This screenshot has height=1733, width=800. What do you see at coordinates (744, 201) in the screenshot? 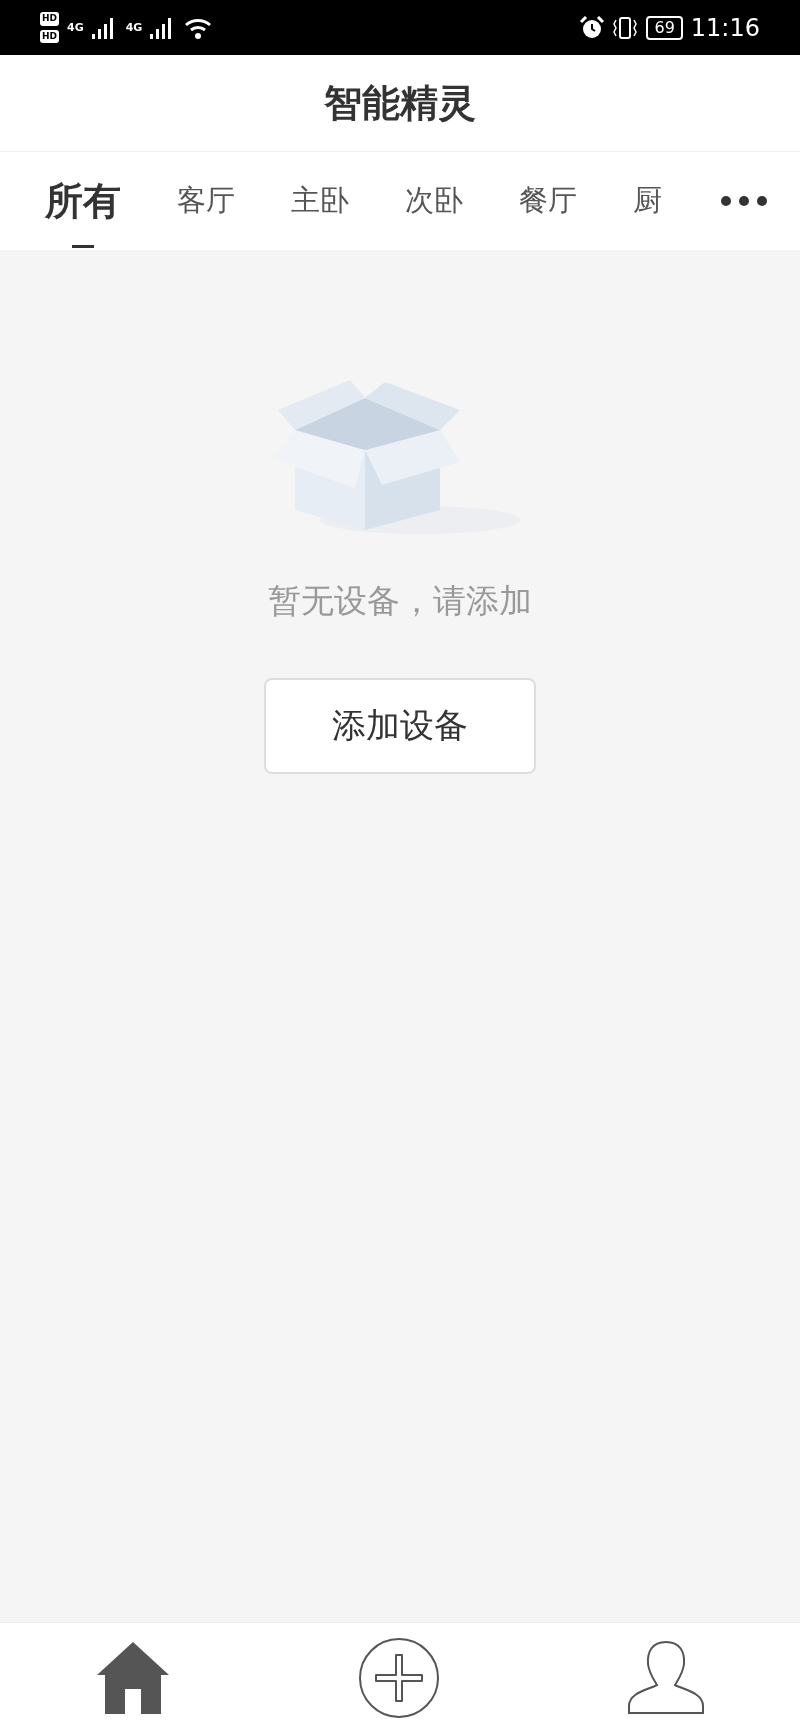
I see `more-icon` at bounding box center [744, 201].